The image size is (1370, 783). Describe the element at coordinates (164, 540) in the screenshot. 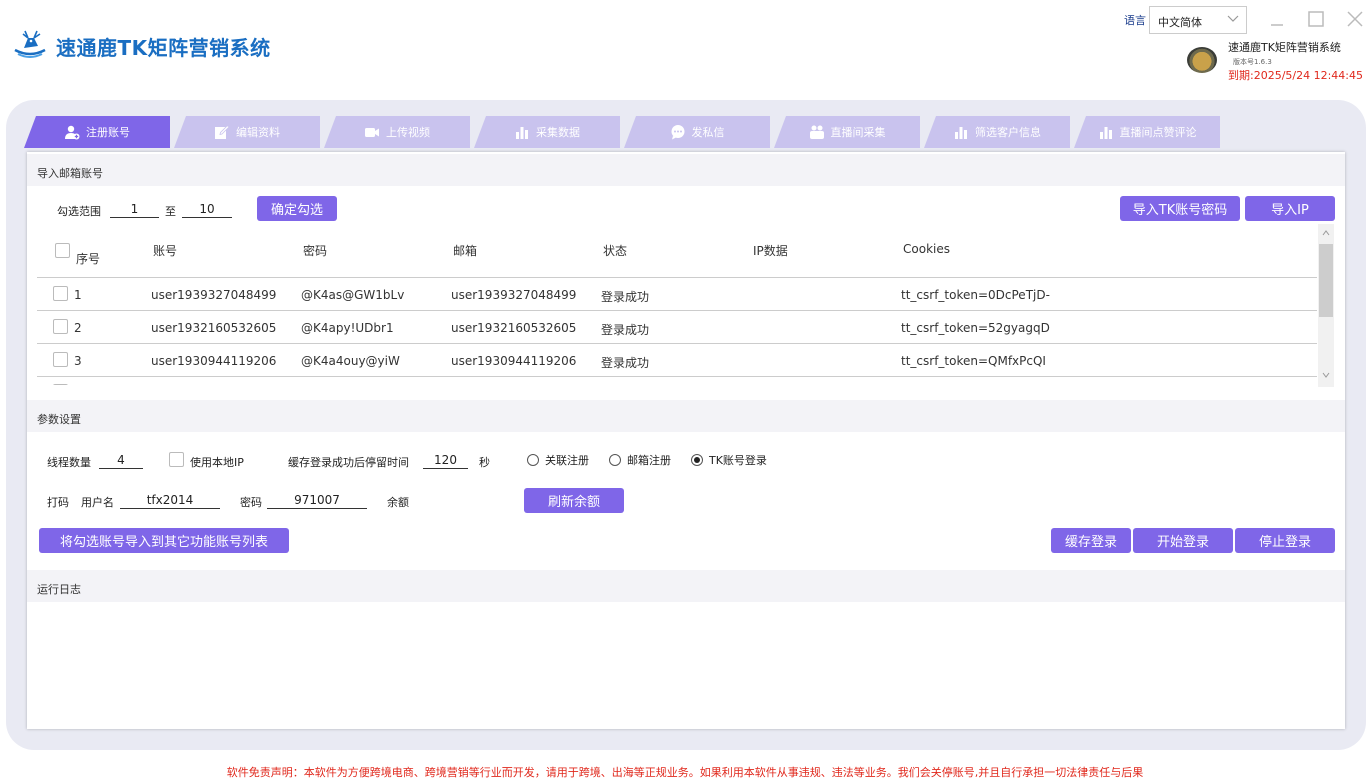

I see `export-selected-accounts-button: 将勾选账号导入到其它功能账号列表` at that location.